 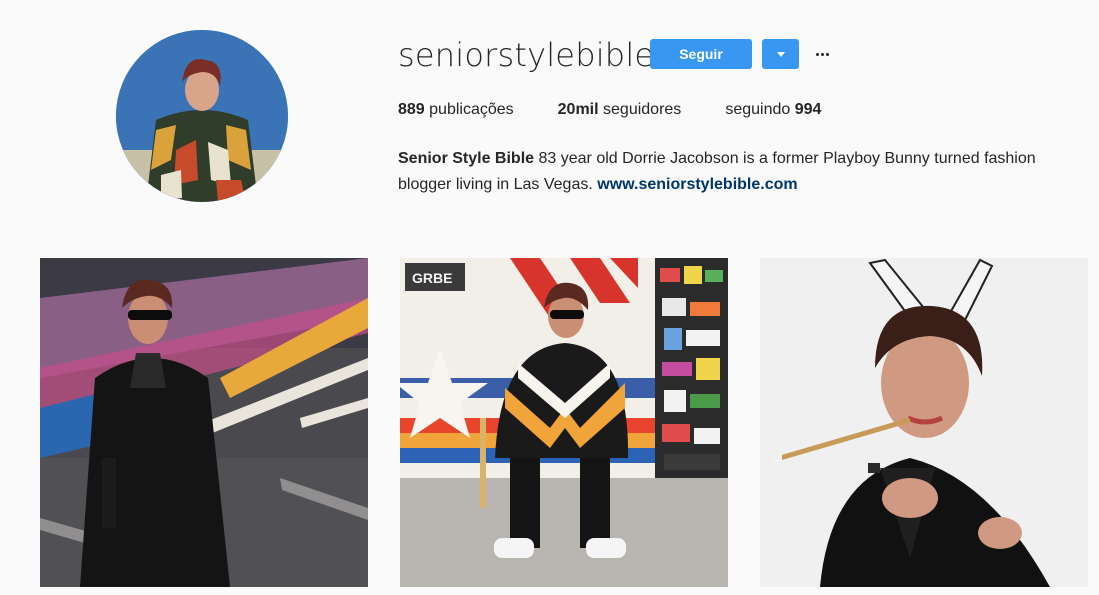 I want to click on suggestions-dropdown-button, so click(x=780, y=54).